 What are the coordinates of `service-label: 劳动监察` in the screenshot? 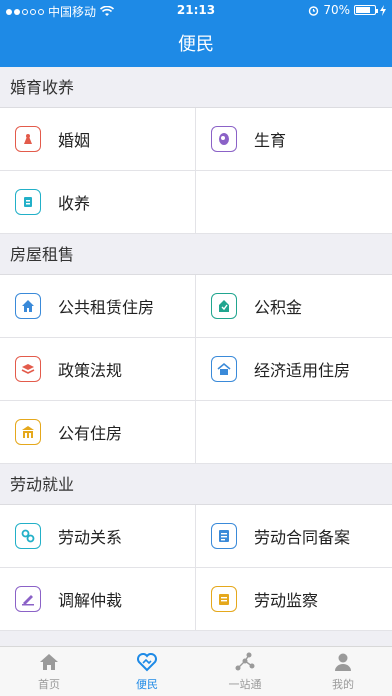 It's located at (286, 600).